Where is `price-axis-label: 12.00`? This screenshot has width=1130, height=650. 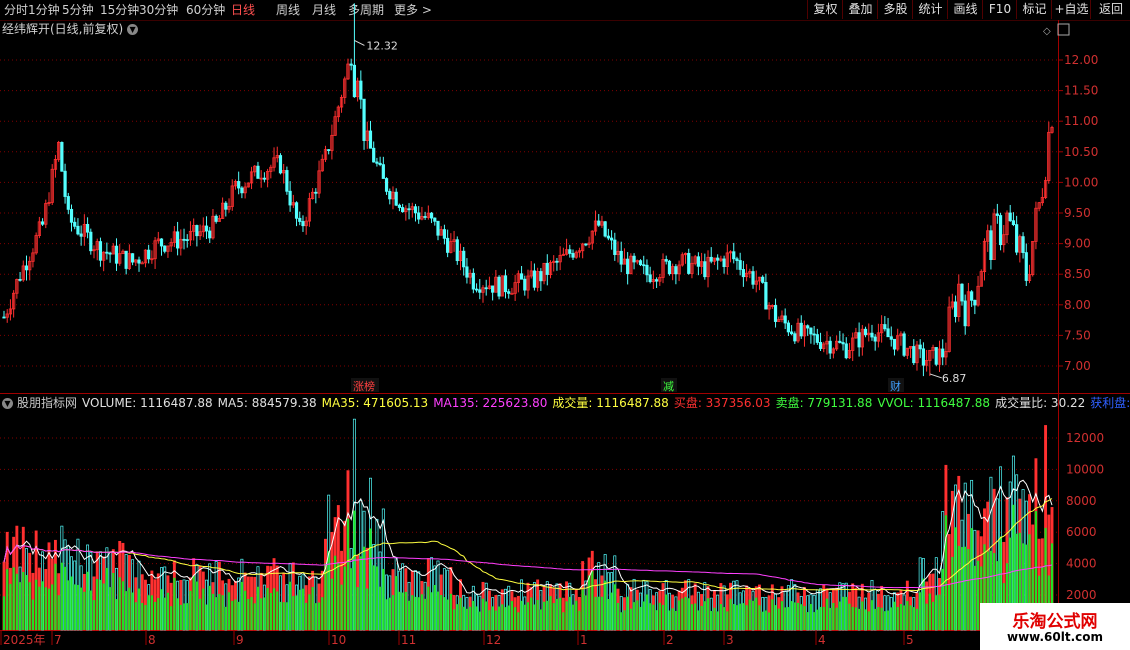
price-axis-label: 12.00 is located at coordinates (1081, 60).